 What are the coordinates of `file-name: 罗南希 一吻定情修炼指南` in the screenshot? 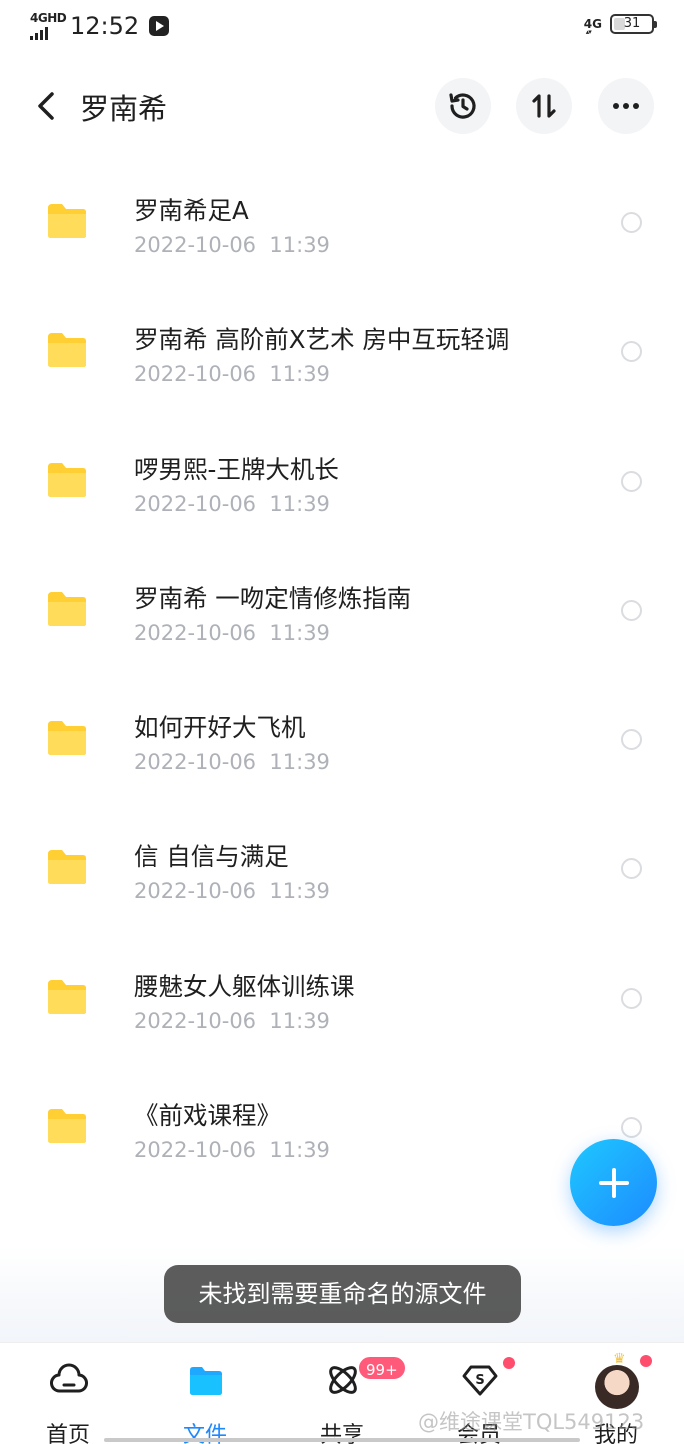 It's located at (273, 598).